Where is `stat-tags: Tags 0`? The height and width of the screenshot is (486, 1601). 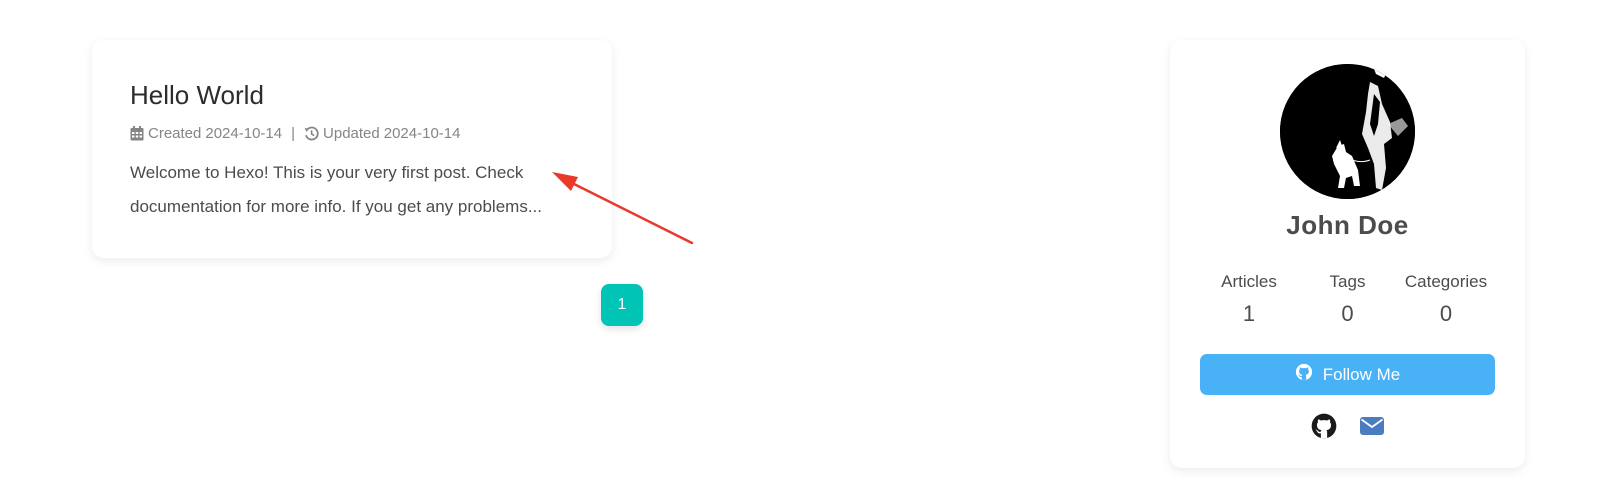
stat-tags: Tags 0 is located at coordinates (1348, 299).